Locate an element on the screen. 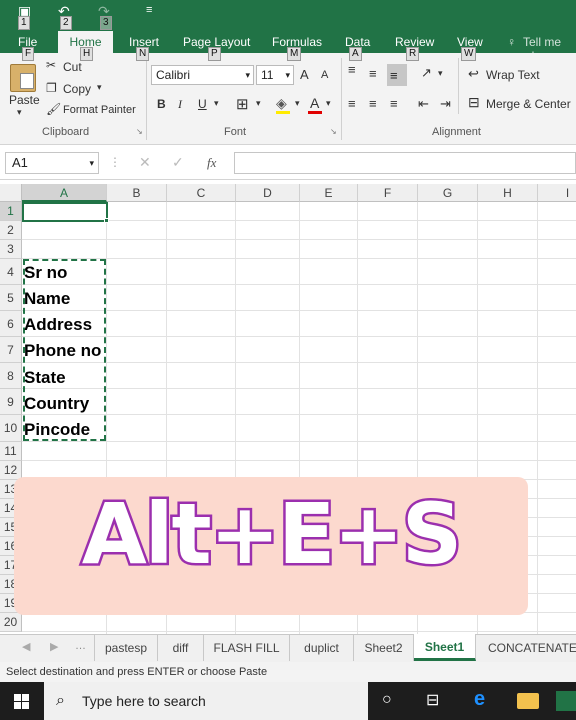 The width and height of the screenshot is (576, 720). column-header: H is located at coordinates (508, 193).